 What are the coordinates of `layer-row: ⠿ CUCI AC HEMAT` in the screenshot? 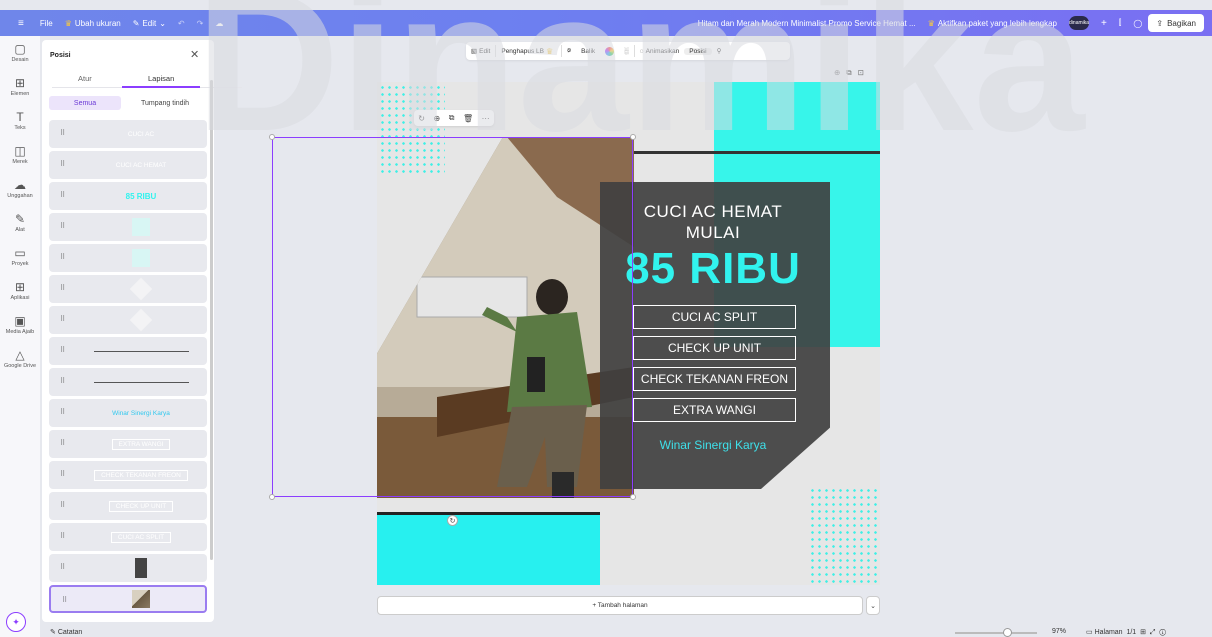 It's located at (128, 165).